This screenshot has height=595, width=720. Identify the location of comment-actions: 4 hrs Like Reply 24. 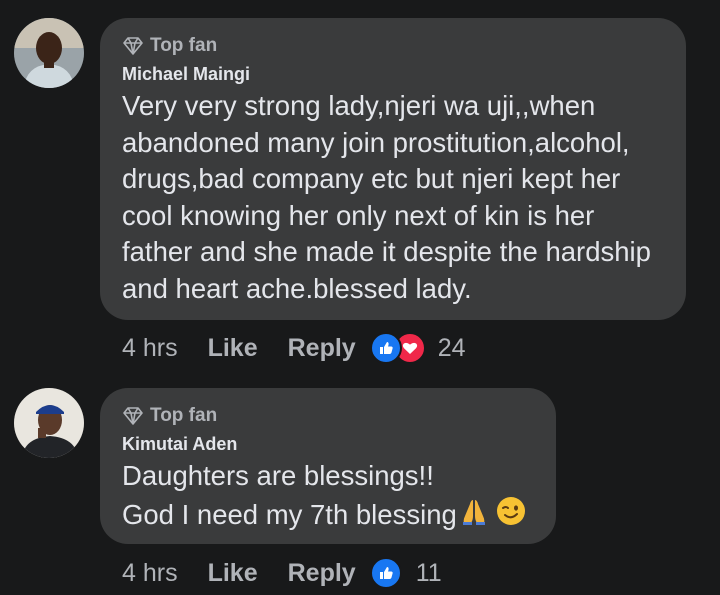
(294, 348).